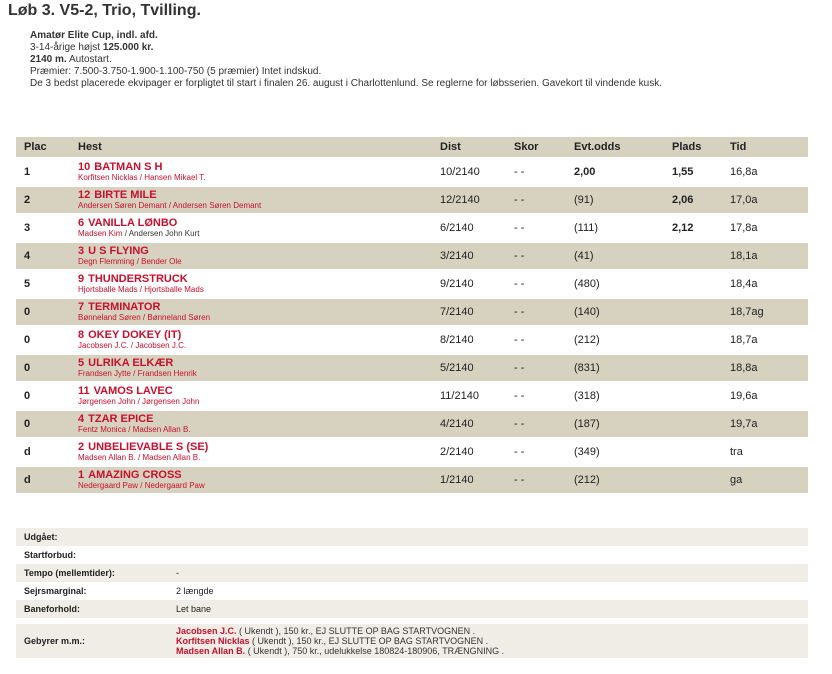 Image resolution: width=832 pixels, height=674 pixels. Describe the element at coordinates (128, 167) in the screenshot. I see `horse-name-link: BATMAN S H` at that location.